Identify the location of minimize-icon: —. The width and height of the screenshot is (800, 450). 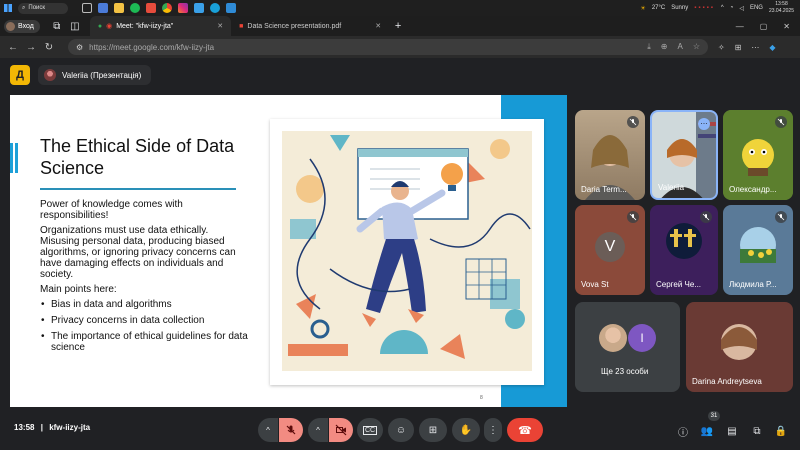
(740, 26).